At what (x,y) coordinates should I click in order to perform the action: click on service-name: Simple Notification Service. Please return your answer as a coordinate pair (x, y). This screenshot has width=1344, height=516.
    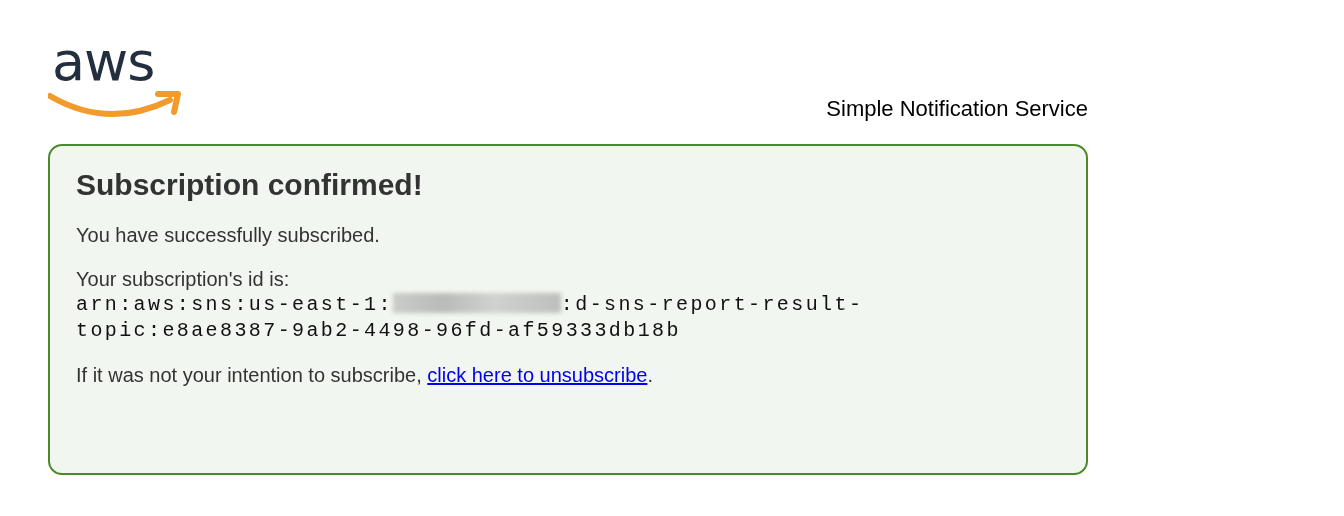
    Looking at the image, I should click on (957, 109).